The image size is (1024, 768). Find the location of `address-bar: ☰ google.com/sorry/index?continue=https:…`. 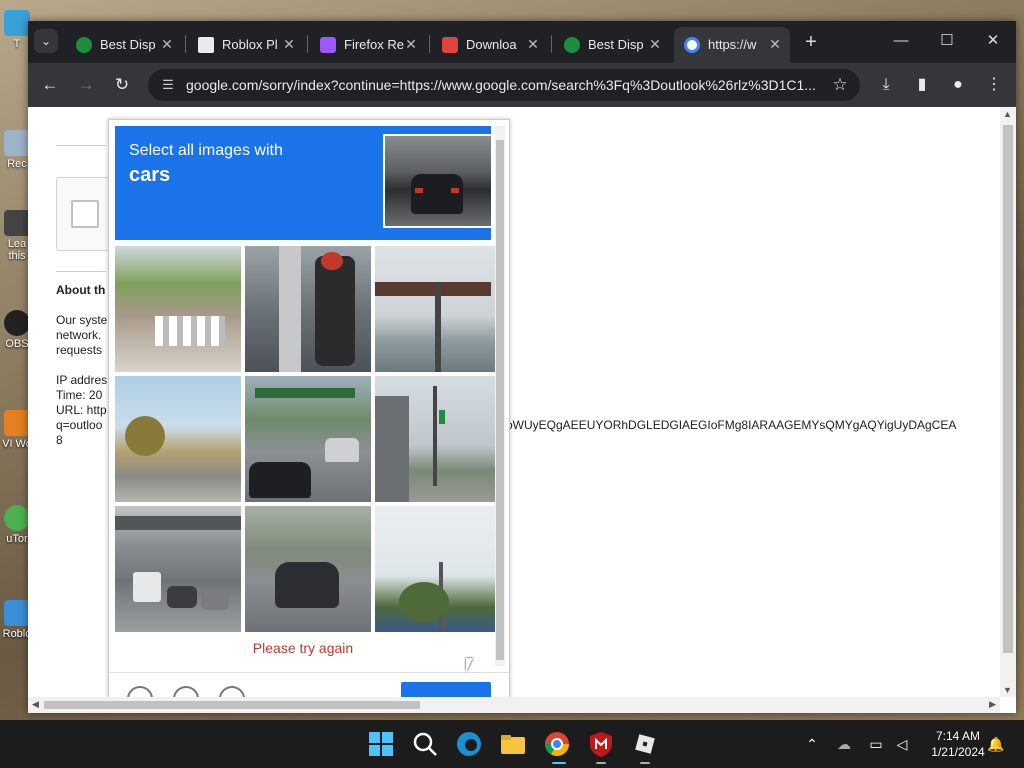

address-bar: ☰ google.com/sorry/index?continue=https:… is located at coordinates (504, 85).